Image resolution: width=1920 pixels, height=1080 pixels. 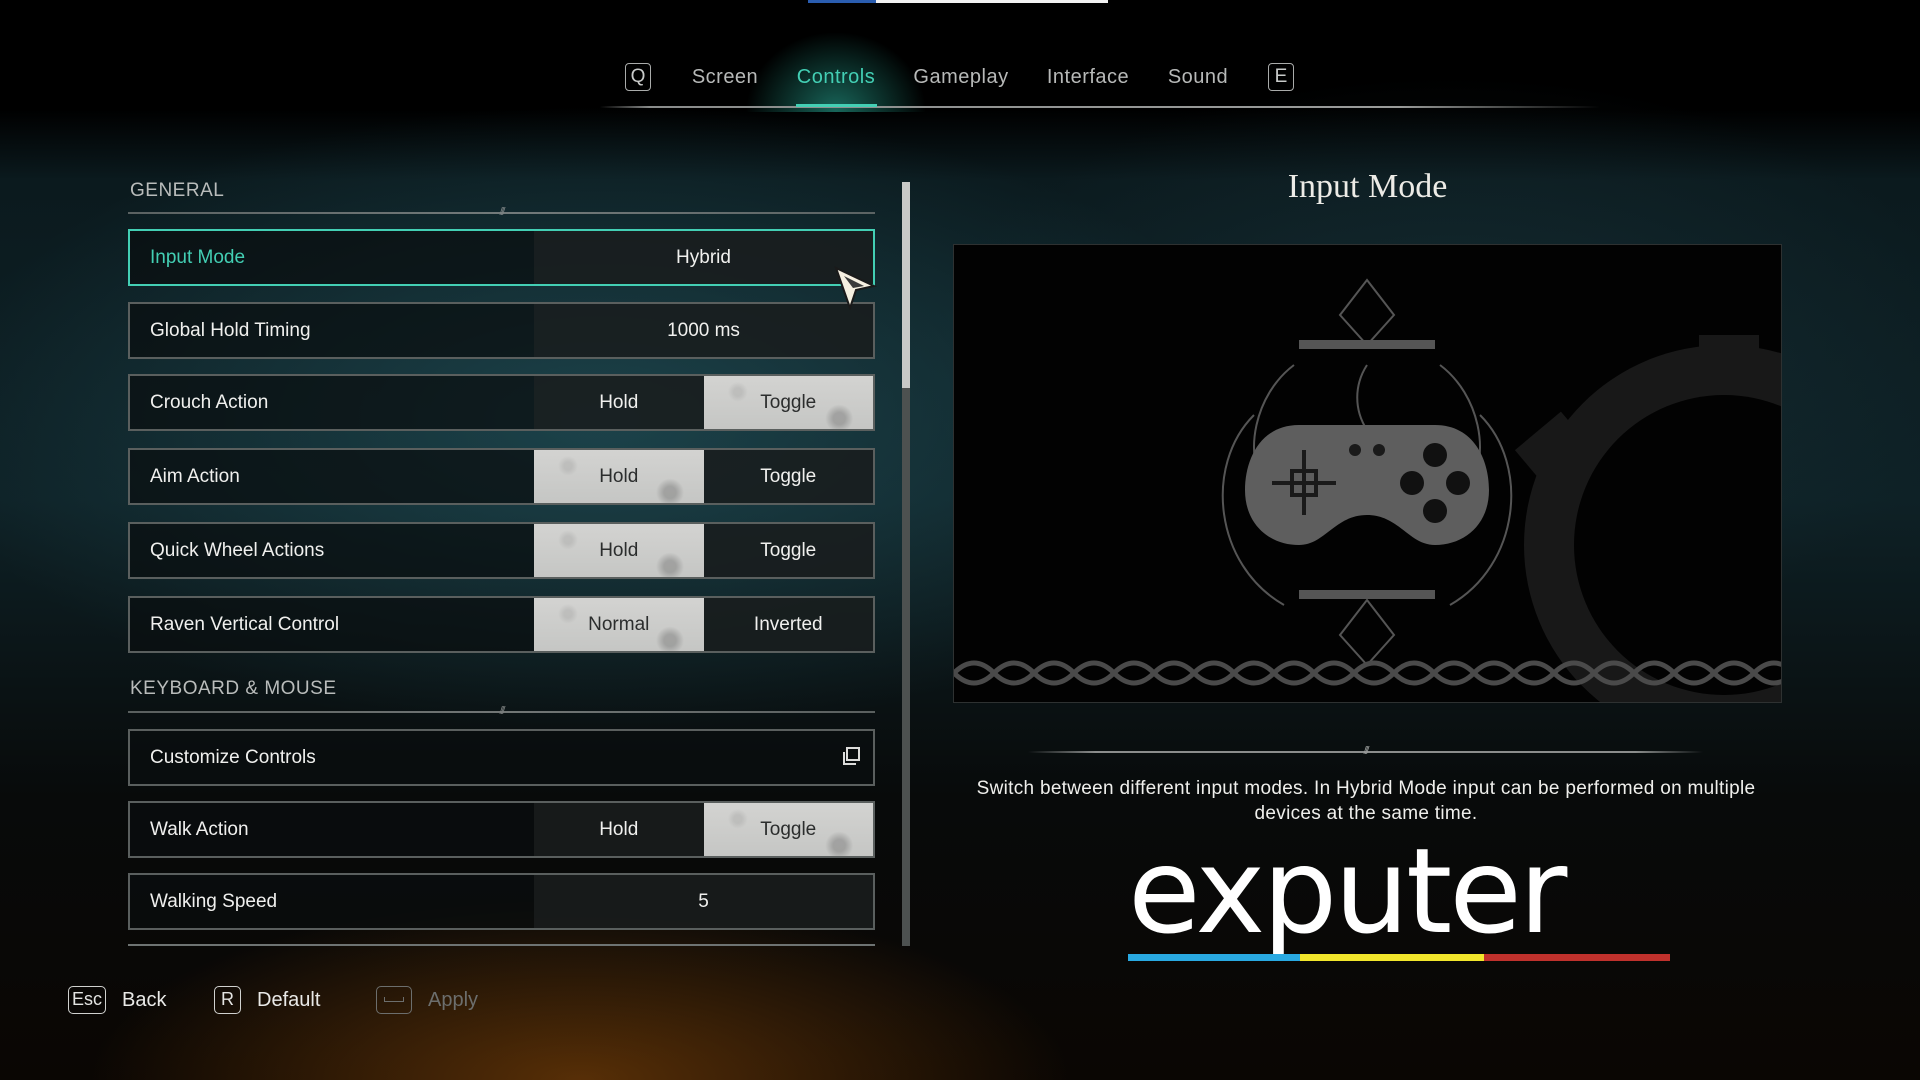 I want to click on active-tab-underline, so click(x=836, y=105).